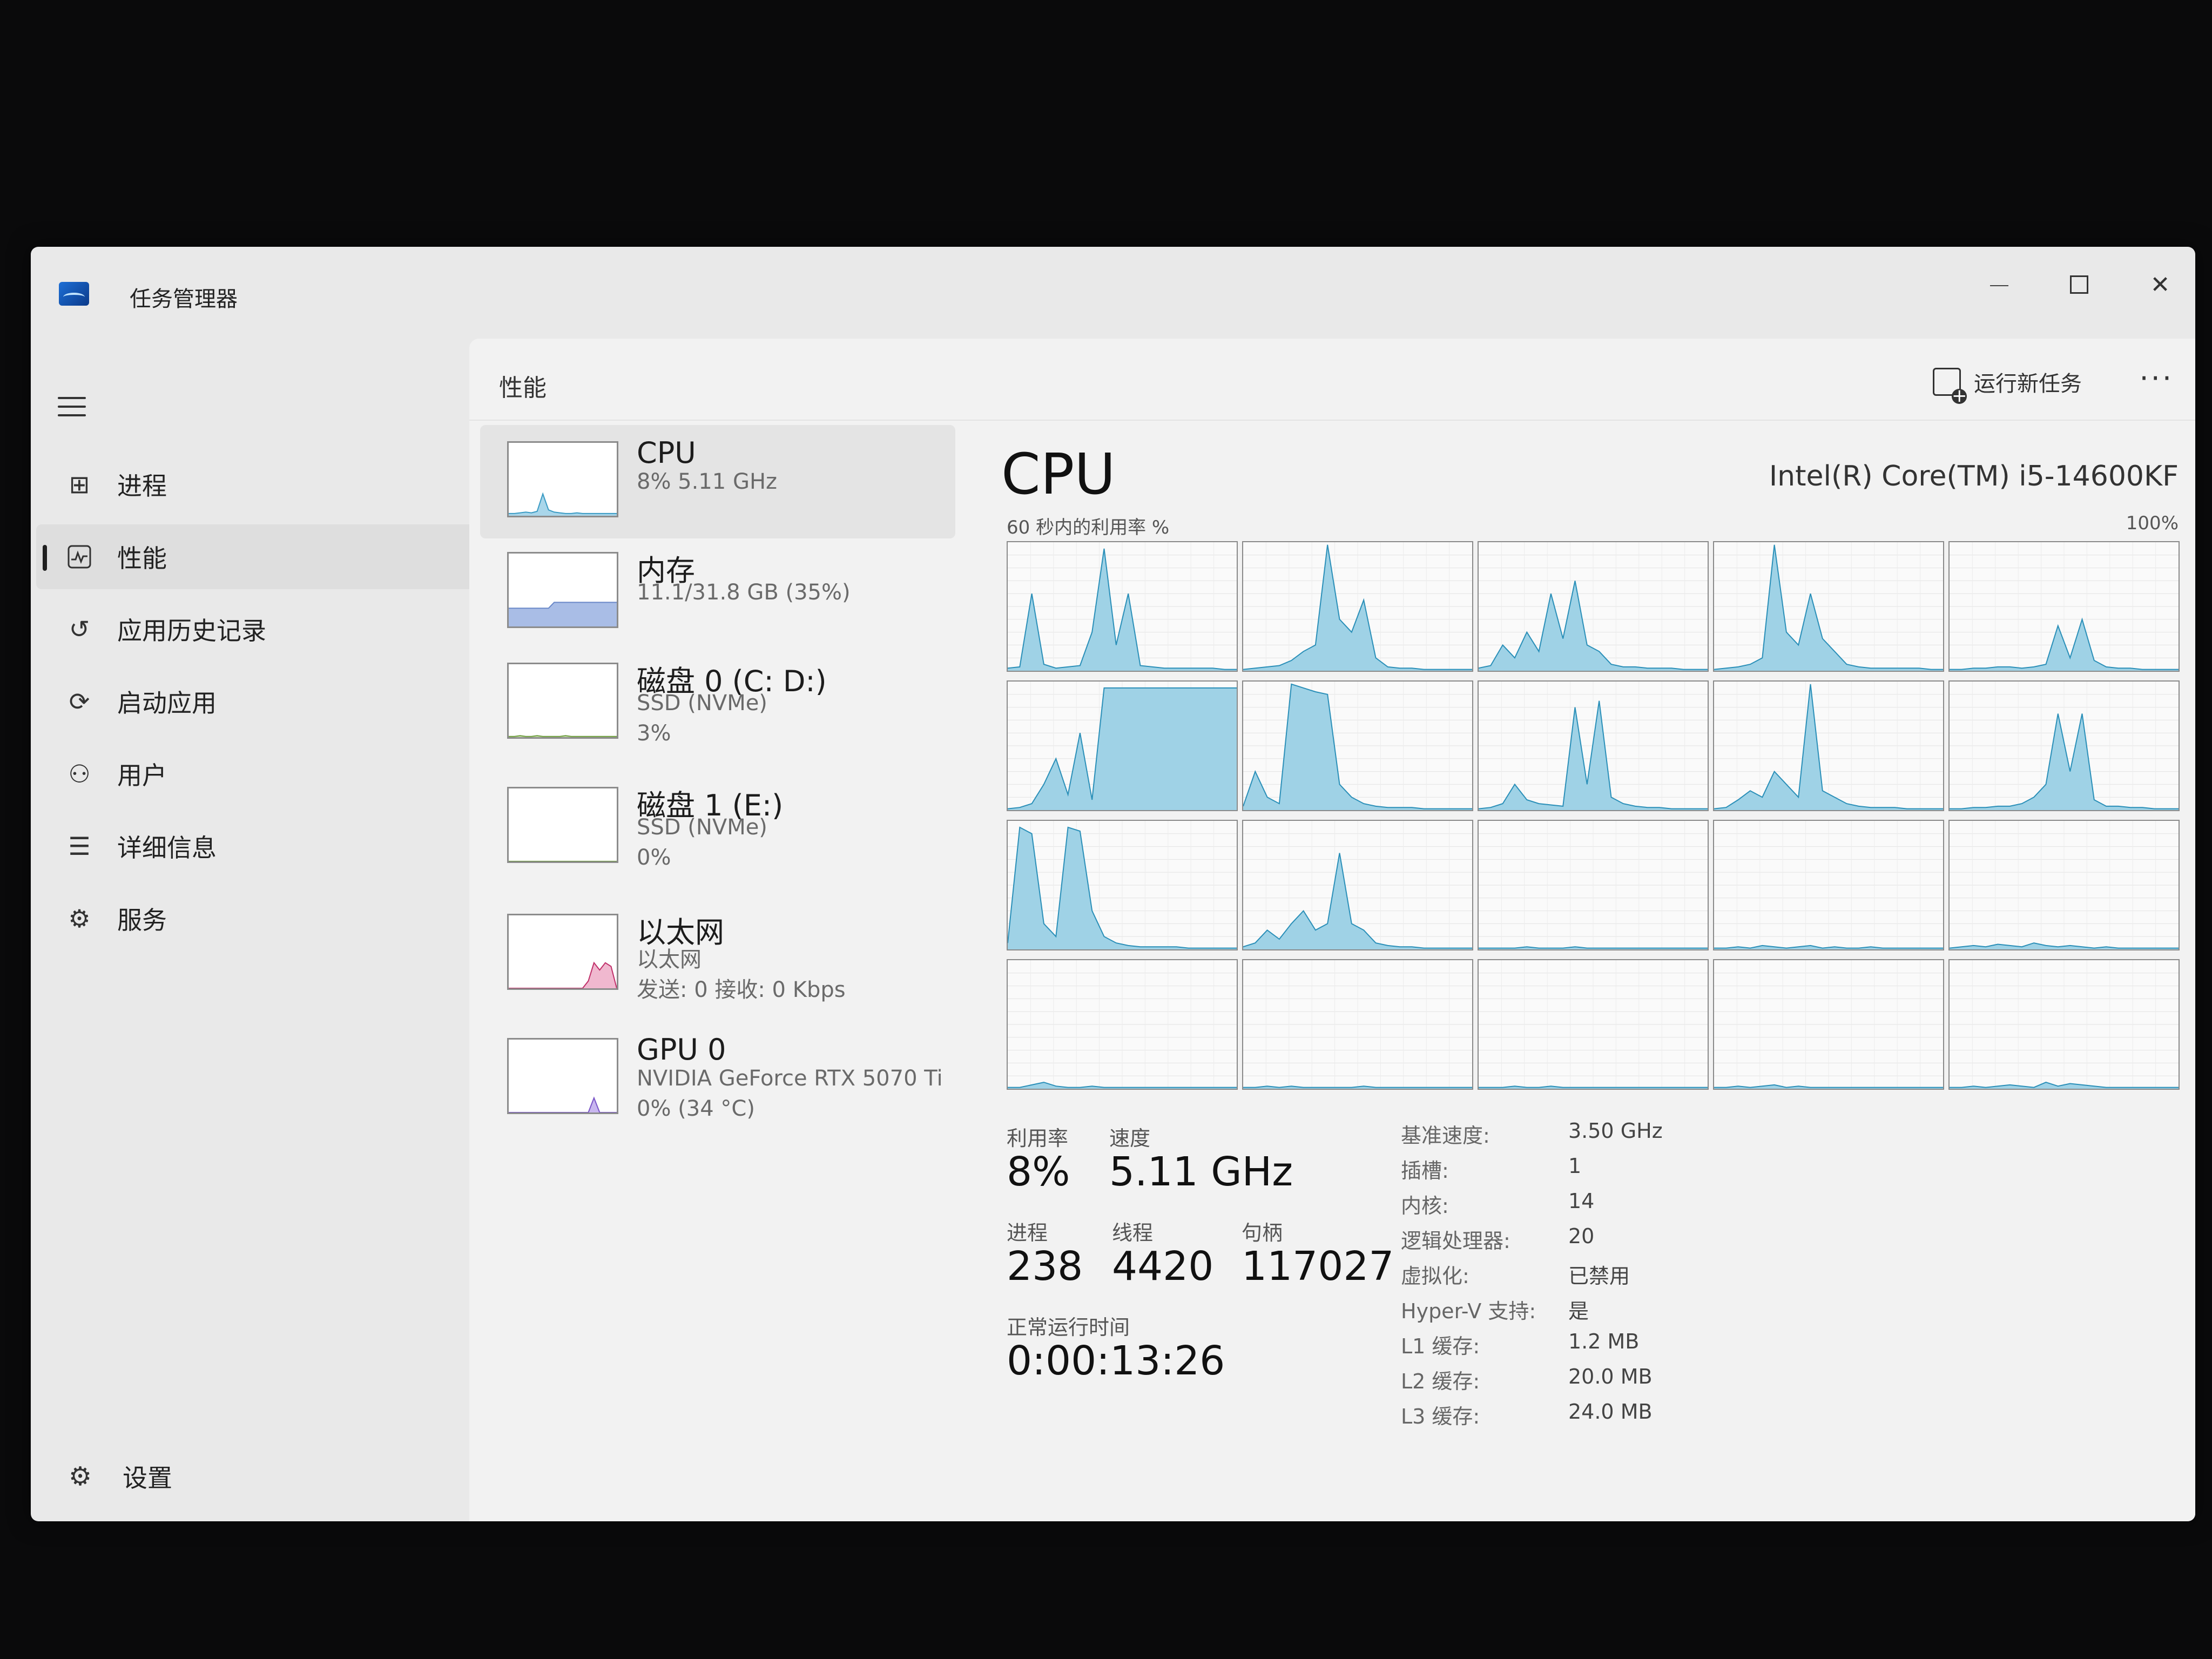 The width and height of the screenshot is (2212, 1659). I want to click on sidebar-item-services: ⚙ 服务, so click(257, 918).